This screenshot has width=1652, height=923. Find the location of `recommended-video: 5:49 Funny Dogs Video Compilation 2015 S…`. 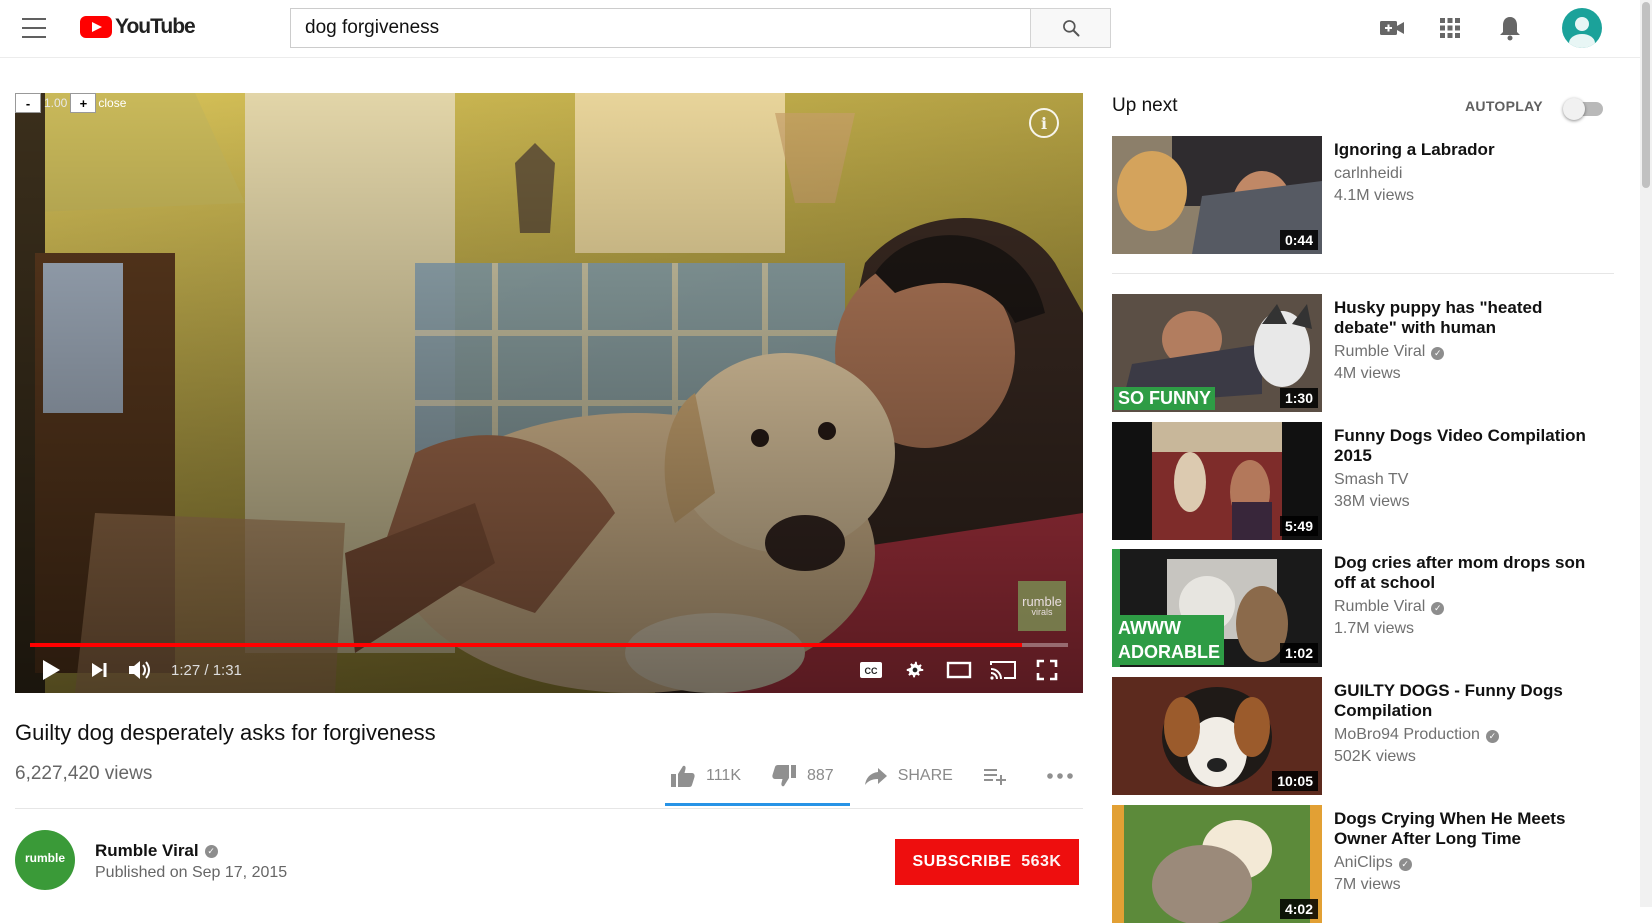

recommended-video: 5:49 Funny Dogs Video Compilation 2015 S… is located at coordinates (1362, 481).